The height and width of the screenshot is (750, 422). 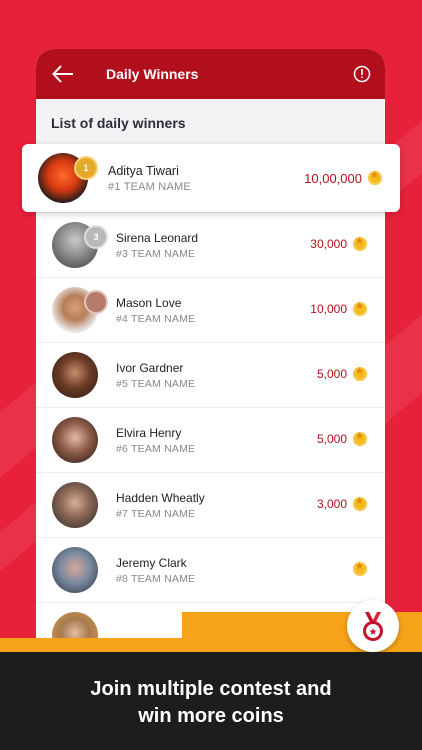 What do you see at coordinates (328, 309) in the screenshot?
I see `prize-amount: 10,000` at bounding box center [328, 309].